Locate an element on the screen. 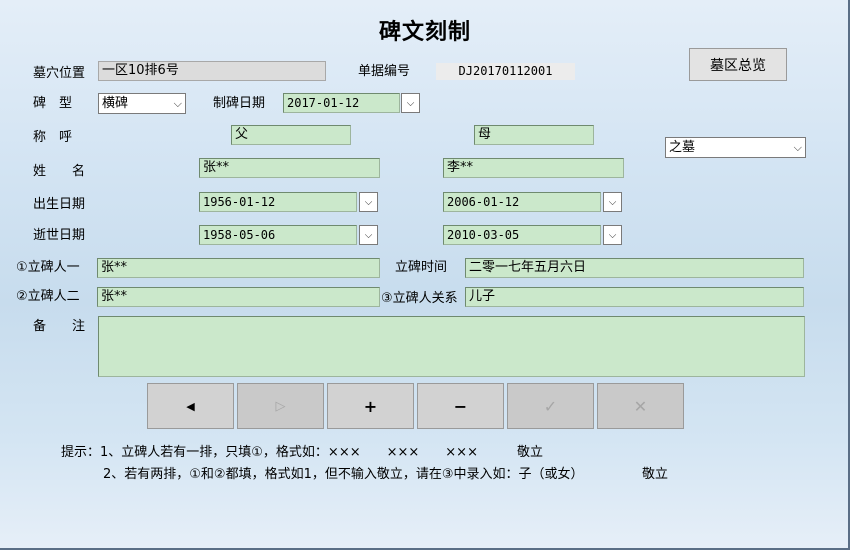 The height and width of the screenshot is (550, 850). person1-death-dropdown-button: ⌵ is located at coordinates (368, 235).